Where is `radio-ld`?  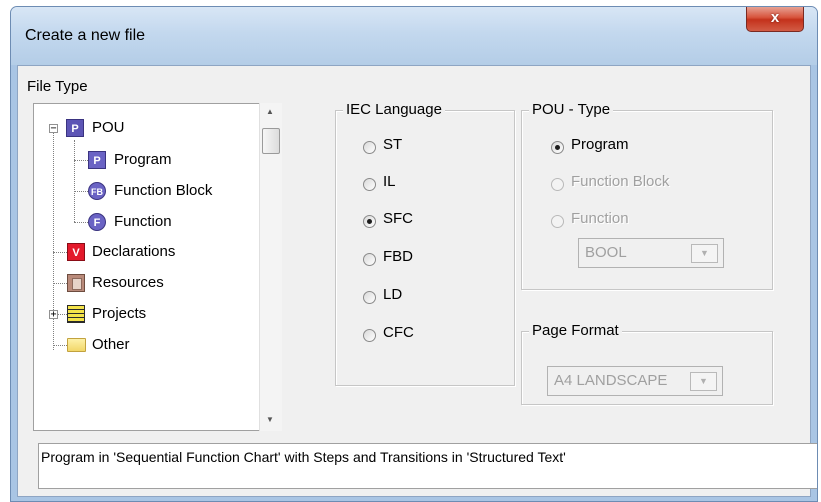 radio-ld is located at coordinates (369, 297).